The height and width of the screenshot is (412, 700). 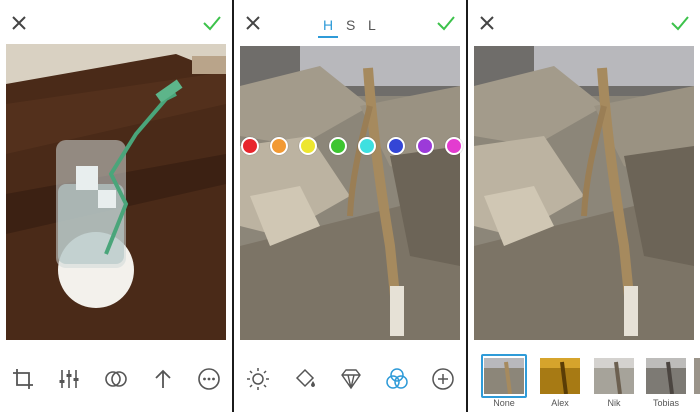 I want to click on crop-icon, so click(x=23, y=379).